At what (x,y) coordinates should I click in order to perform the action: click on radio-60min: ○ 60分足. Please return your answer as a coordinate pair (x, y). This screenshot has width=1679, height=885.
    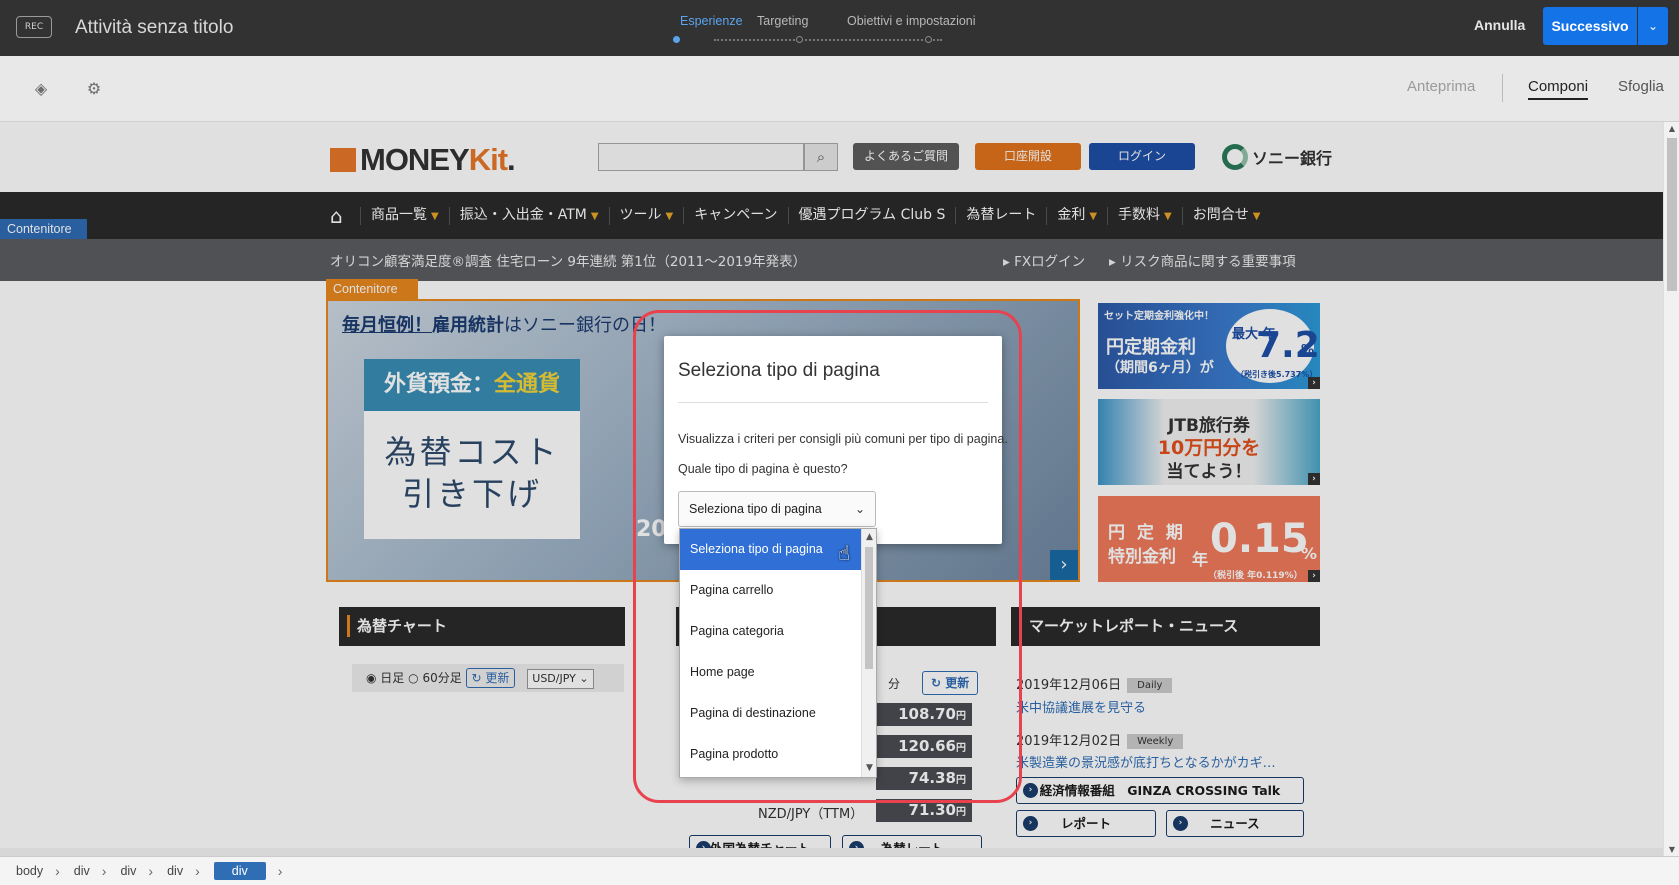
    Looking at the image, I should click on (435, 678).